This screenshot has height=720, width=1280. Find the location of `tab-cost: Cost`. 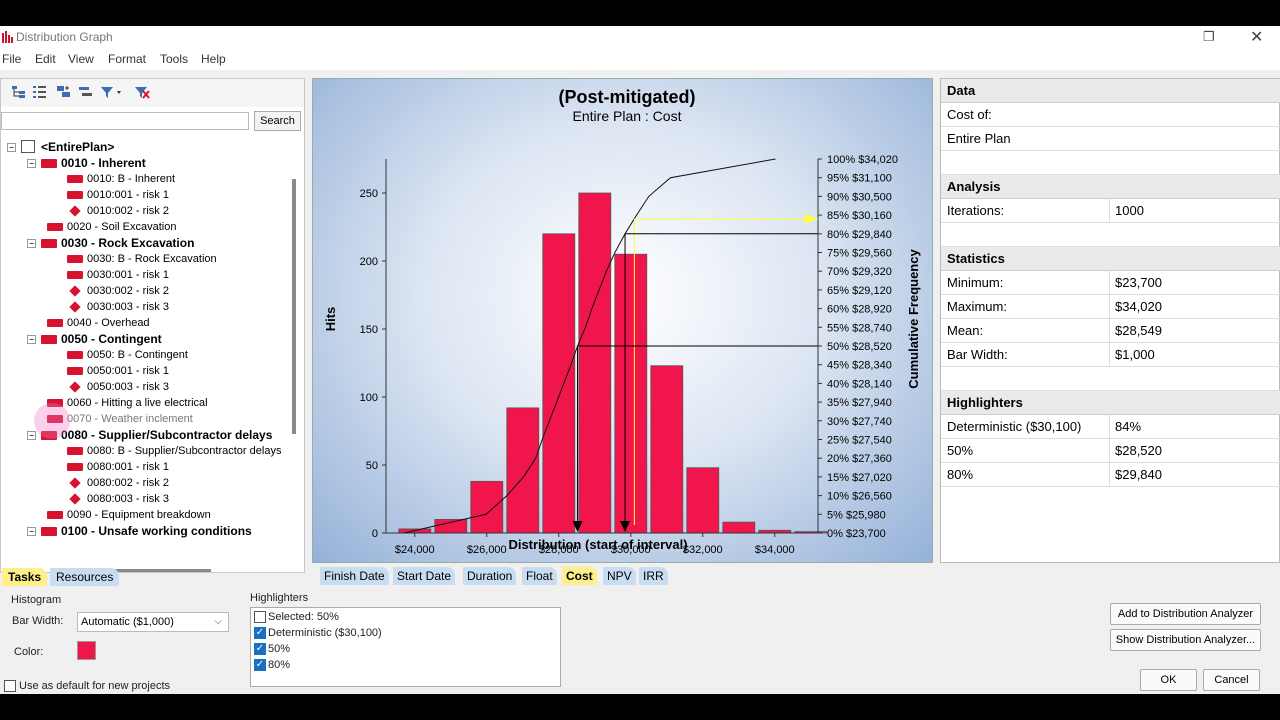

tab-cost: Cost is located at coordinates (579, 576).